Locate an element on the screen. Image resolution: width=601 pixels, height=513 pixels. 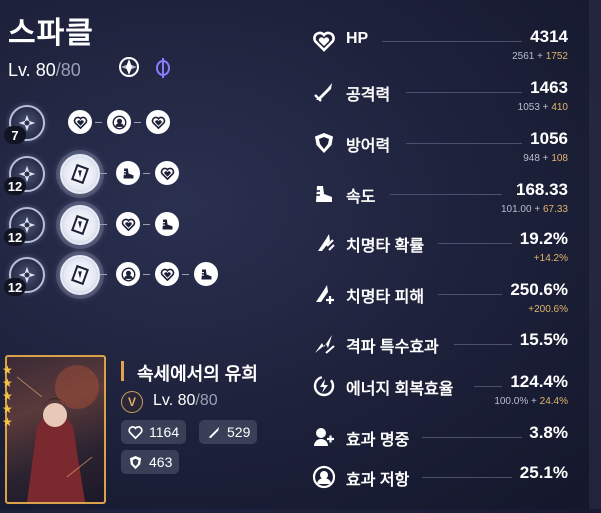
stat-row: 방어력 1056 948 + 108 is located at coordinates (441, 154).